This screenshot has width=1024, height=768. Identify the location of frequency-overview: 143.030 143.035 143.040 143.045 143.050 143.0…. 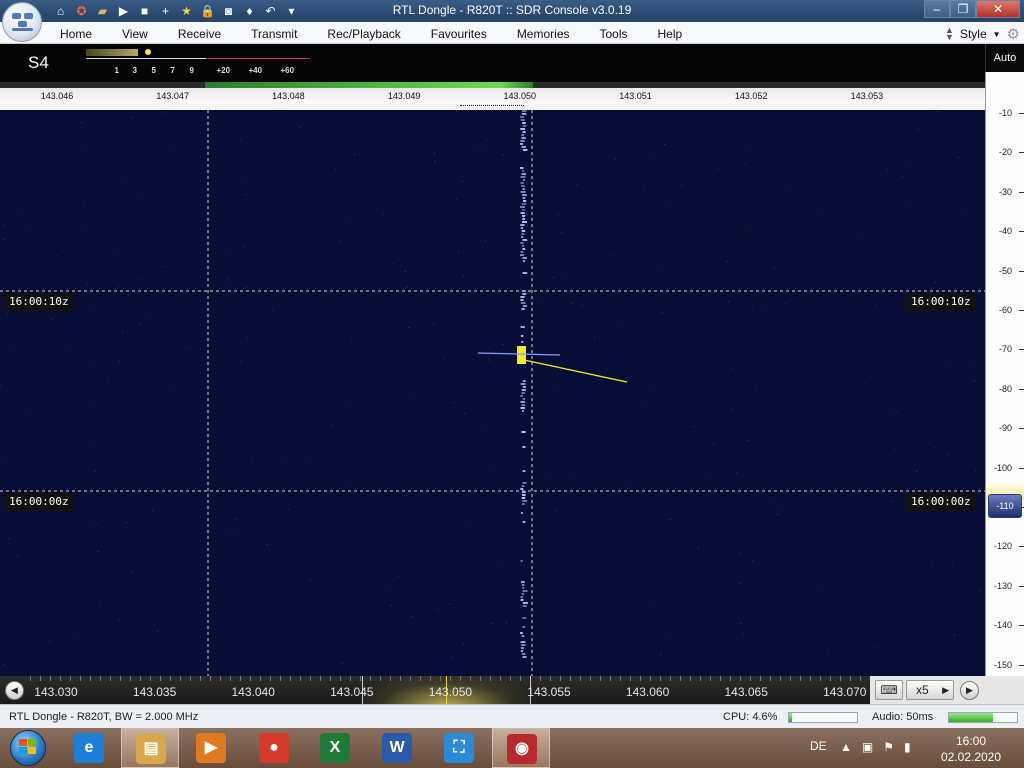
(492, 690).